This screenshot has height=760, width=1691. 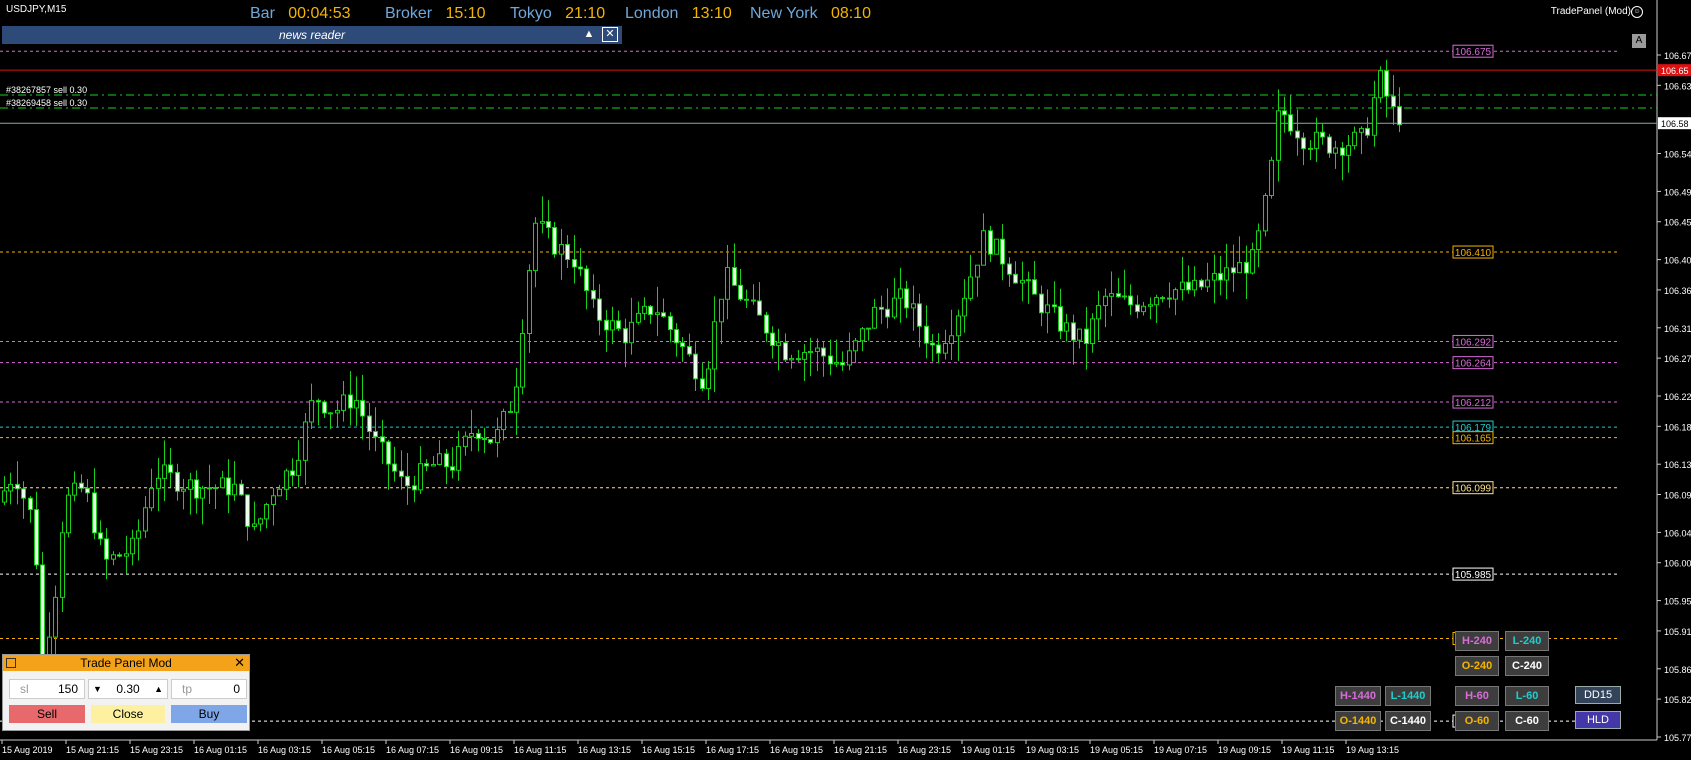 I want to click on time-tick-label: 16 Aug 03:15, so click(x=284, y=750).